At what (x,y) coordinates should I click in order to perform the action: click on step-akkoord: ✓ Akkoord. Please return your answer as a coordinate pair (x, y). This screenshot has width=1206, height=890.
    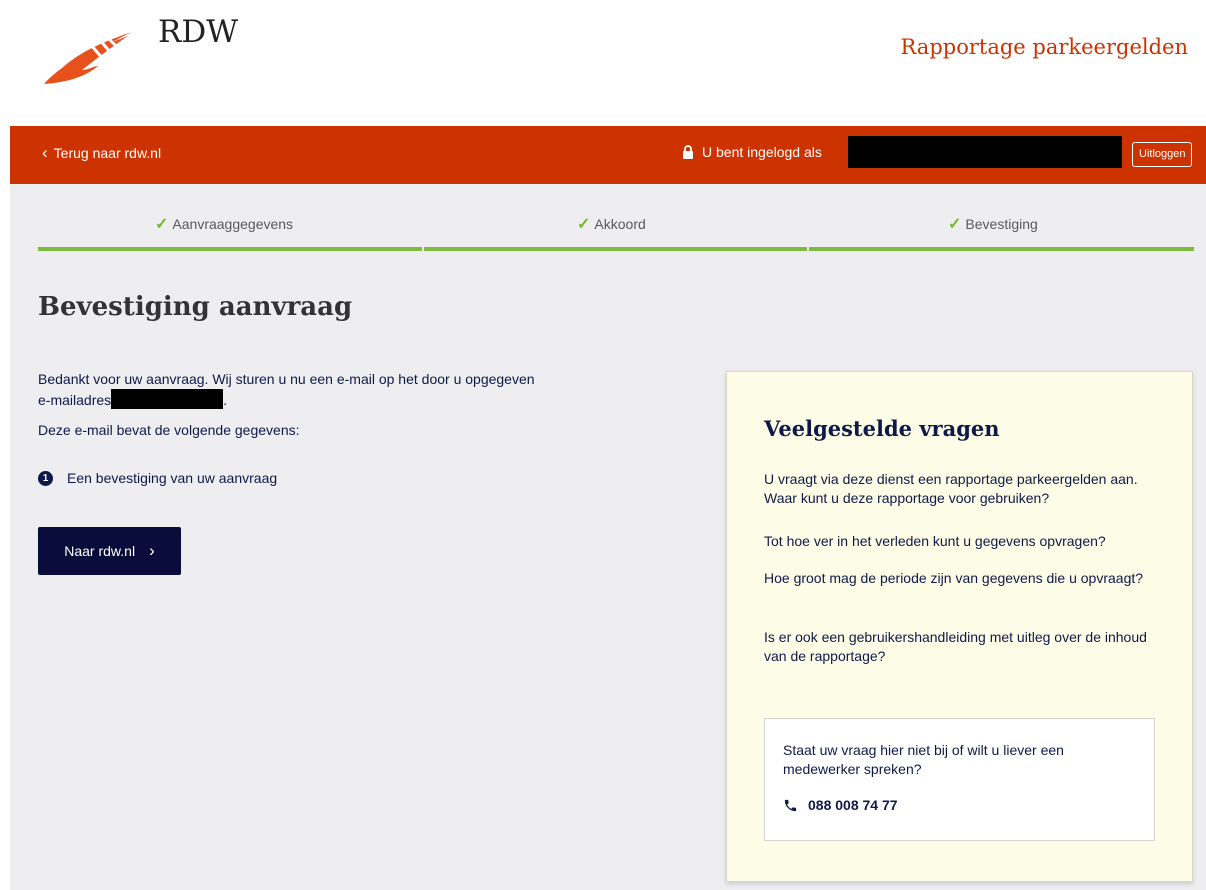
    Looking at the image, I should click on (611, 224).